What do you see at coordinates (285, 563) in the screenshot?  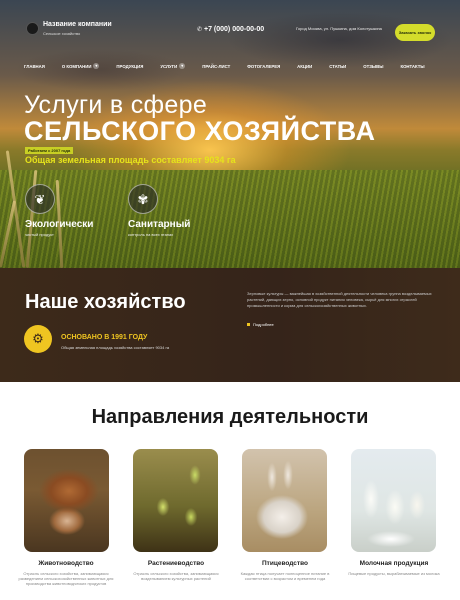 I see `card-title: Птицеводство` at bounding box center [285, 563].